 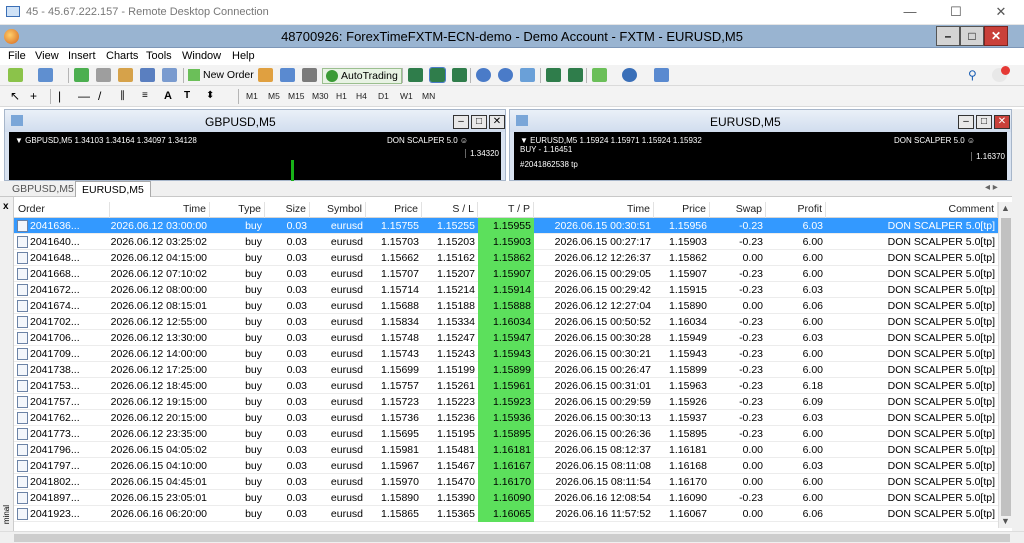 I want to click on zoom-out-icon, so click(x=505, y=75).